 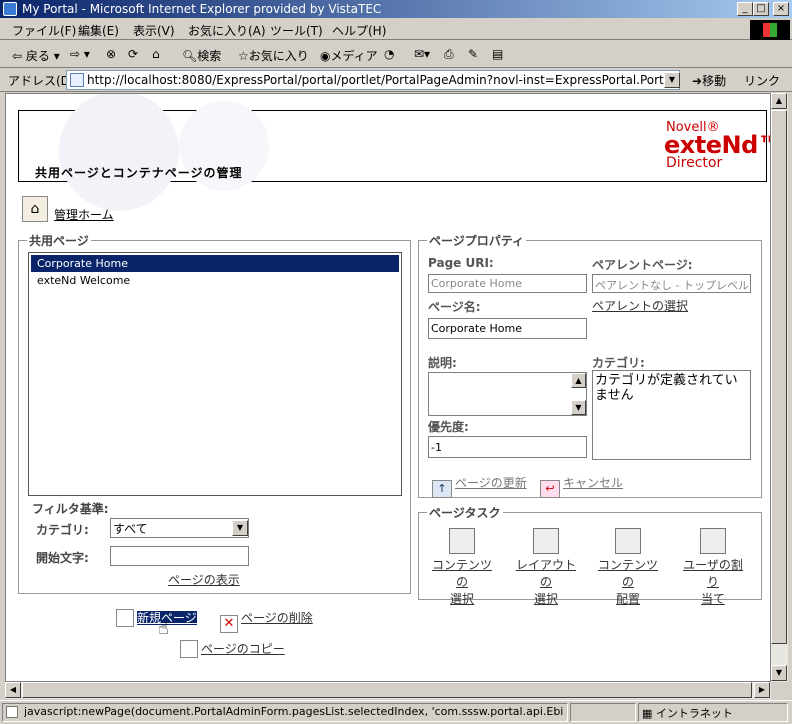 What do you see at coordinates (761, 9) in the screenshot?
I see `maximize-icon: □` at bounding box center [761, 9].